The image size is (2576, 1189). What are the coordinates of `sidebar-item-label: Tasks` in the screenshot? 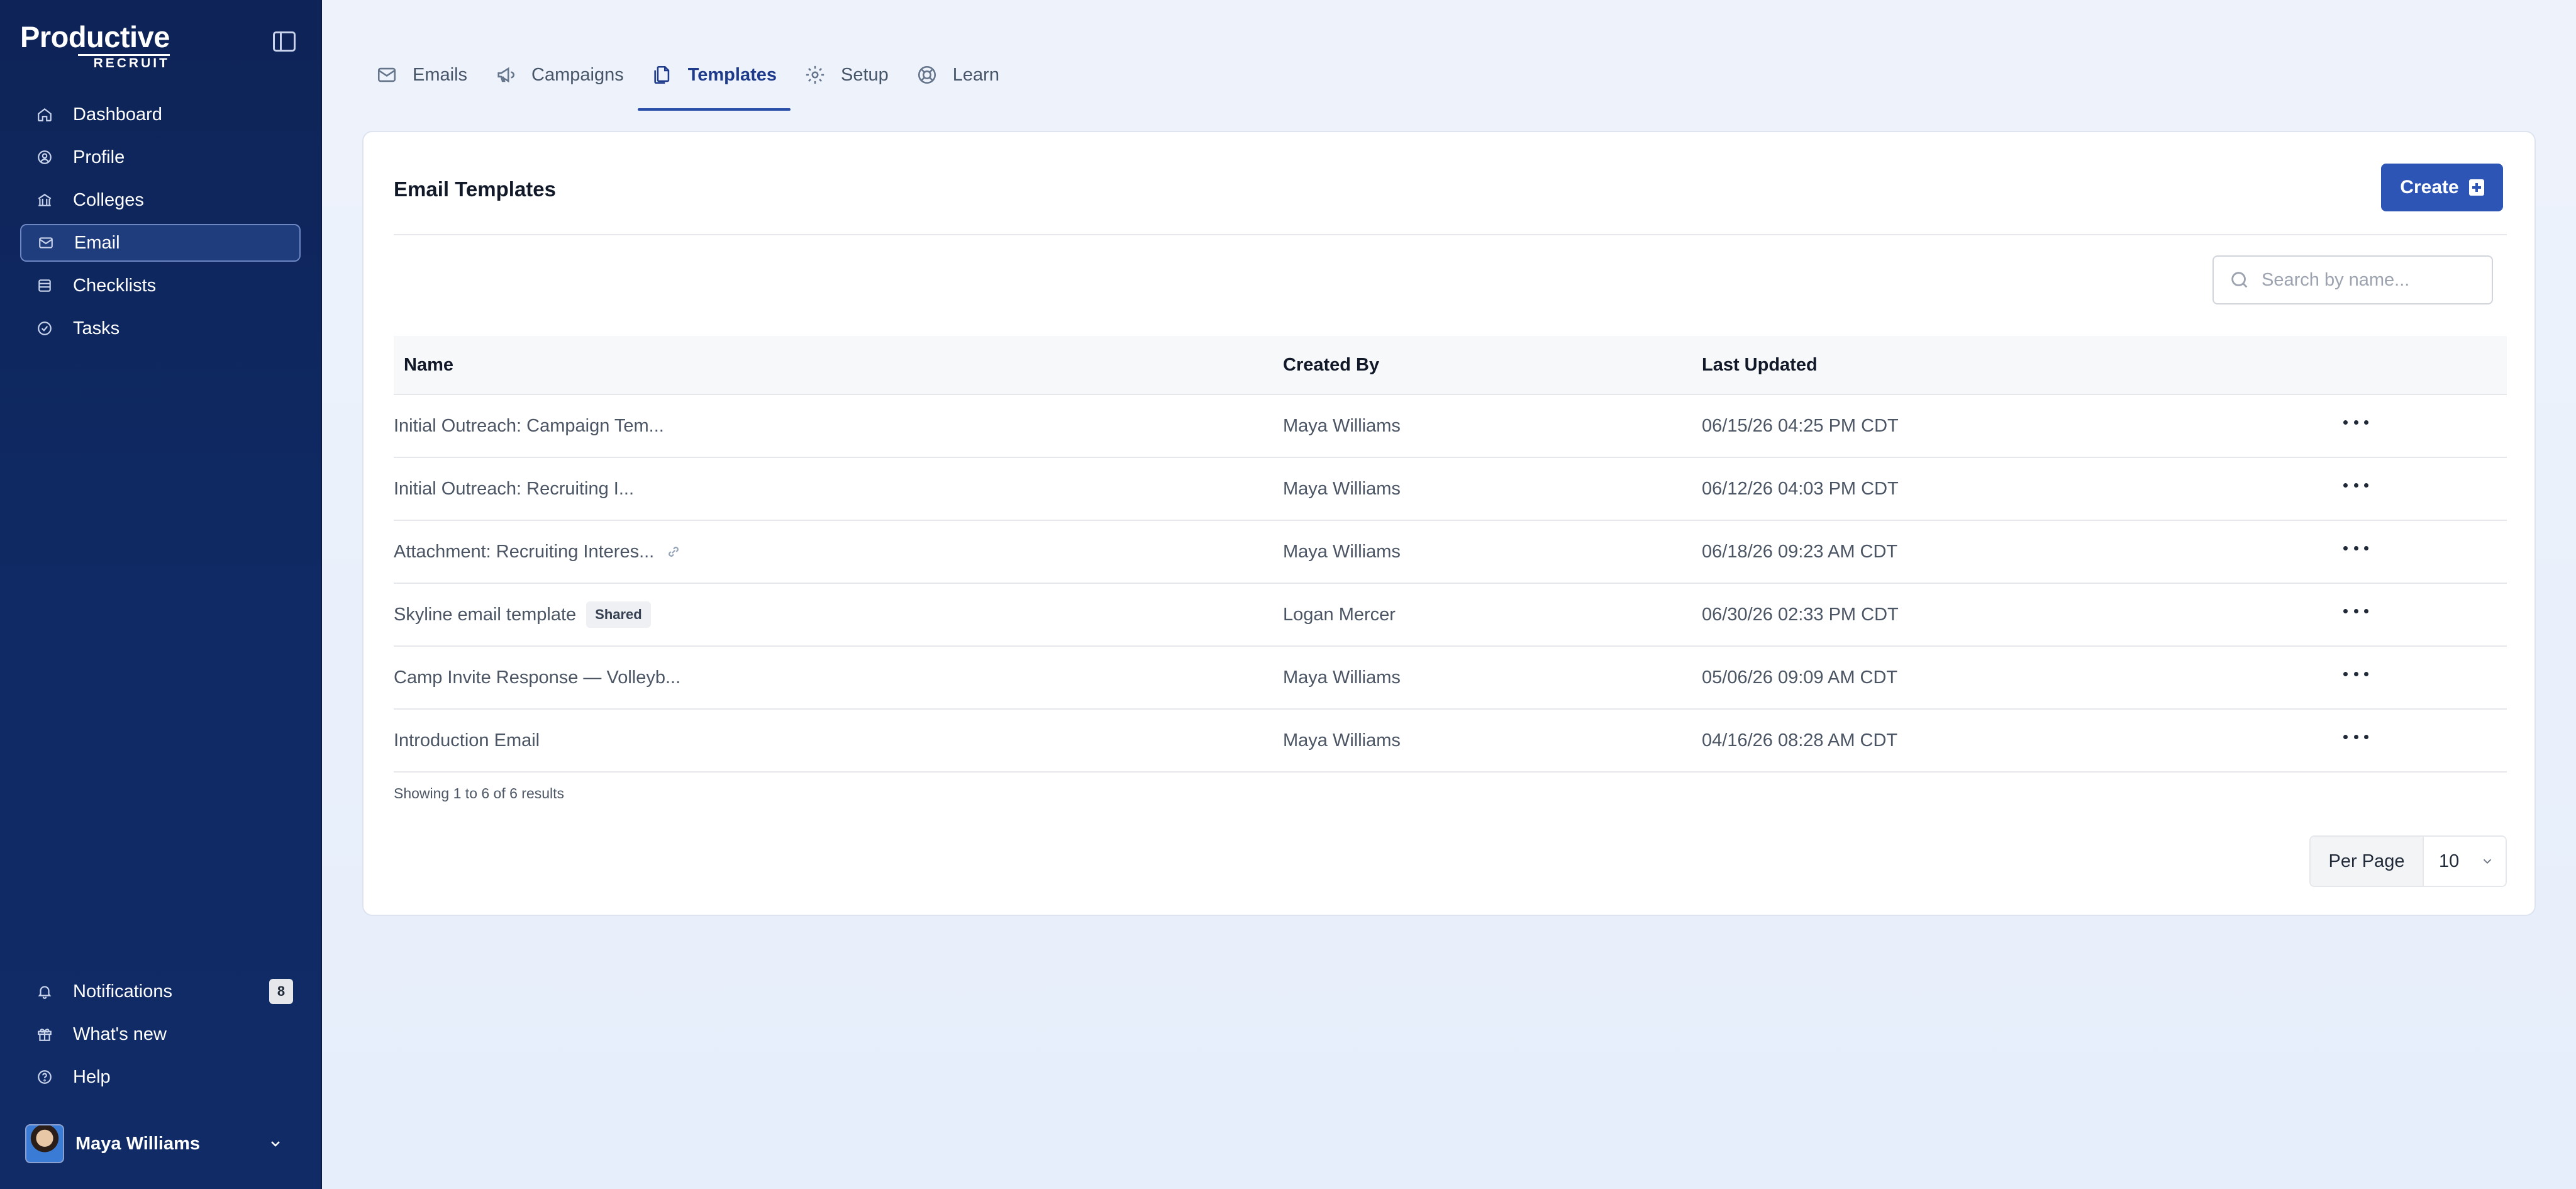 It's located at (96, 328).